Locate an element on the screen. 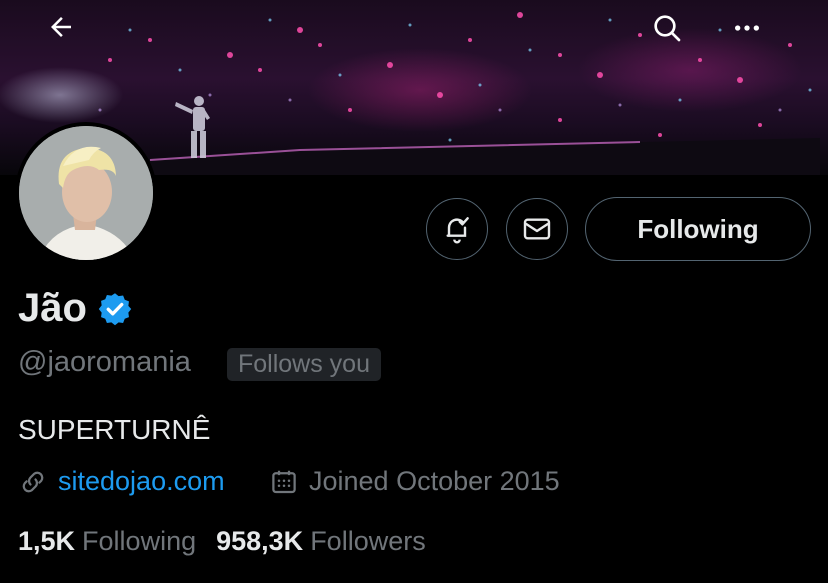 The width and height of the screenshot is (828, 583). follow-stats: 1,5K Following 958,3K Followers is located at coordinates (222, 541).